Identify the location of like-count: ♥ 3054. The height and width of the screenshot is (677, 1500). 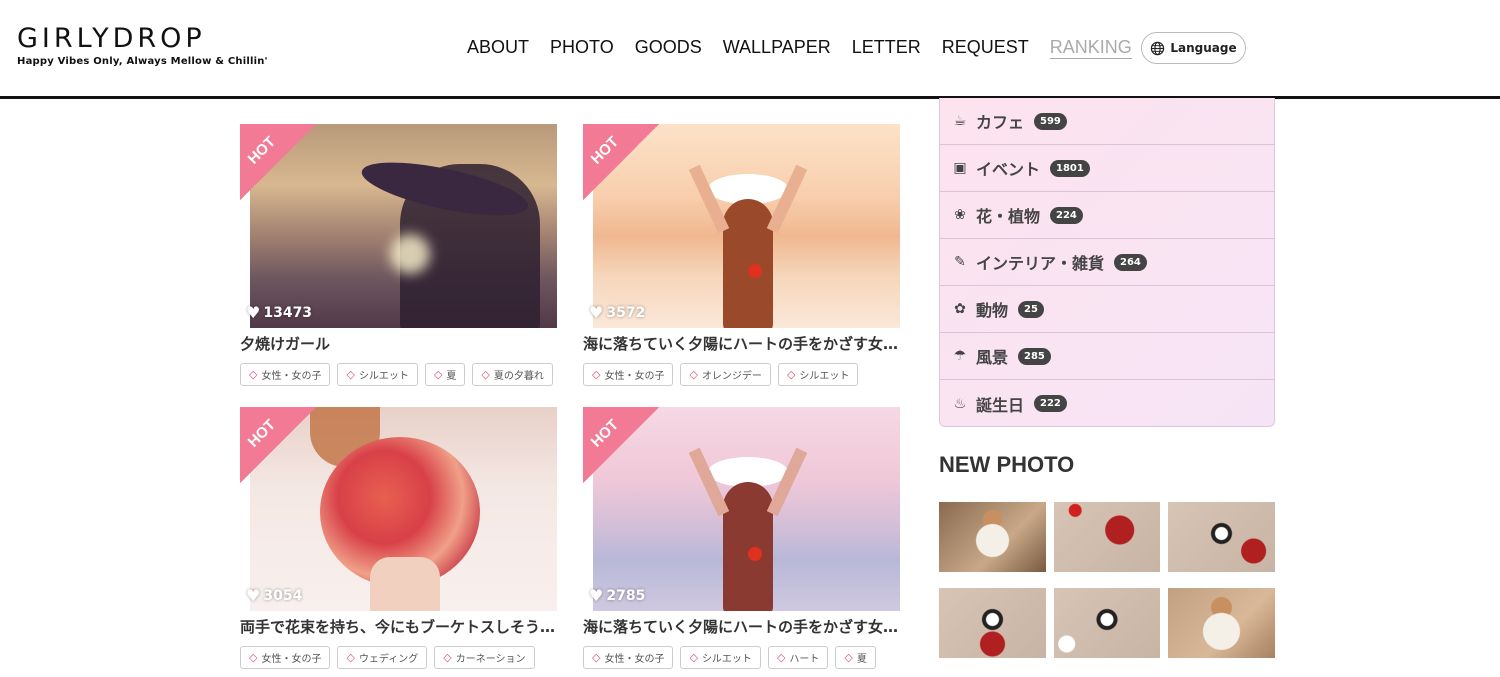
(274, 595).